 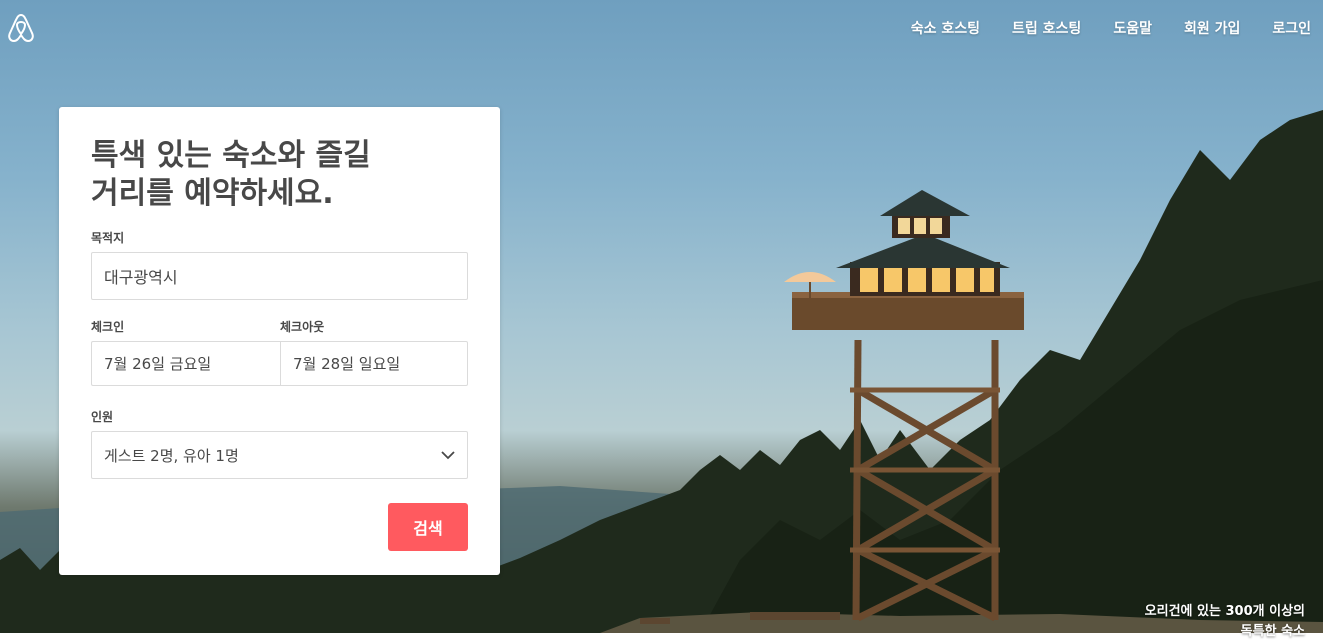 I want to click on nav-host-experience: 트립 호스팅, so click(x=1046, y=28).